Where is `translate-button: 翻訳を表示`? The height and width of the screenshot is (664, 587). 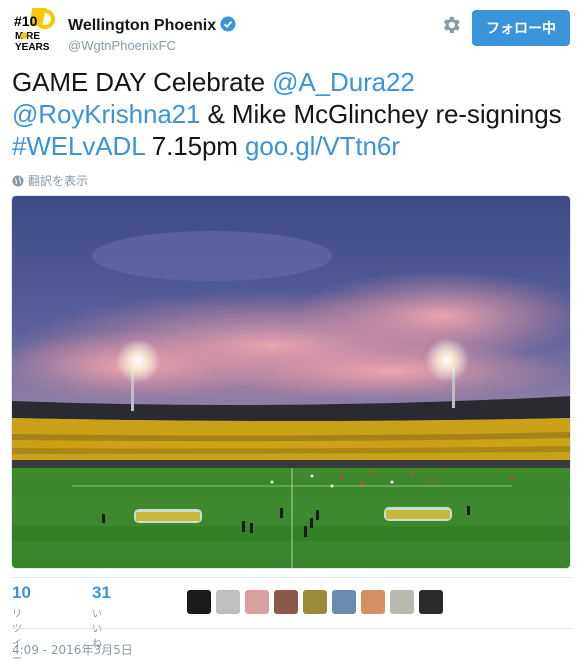 translate-button: 翻訳を表示 is located at coordinates (50, 180).